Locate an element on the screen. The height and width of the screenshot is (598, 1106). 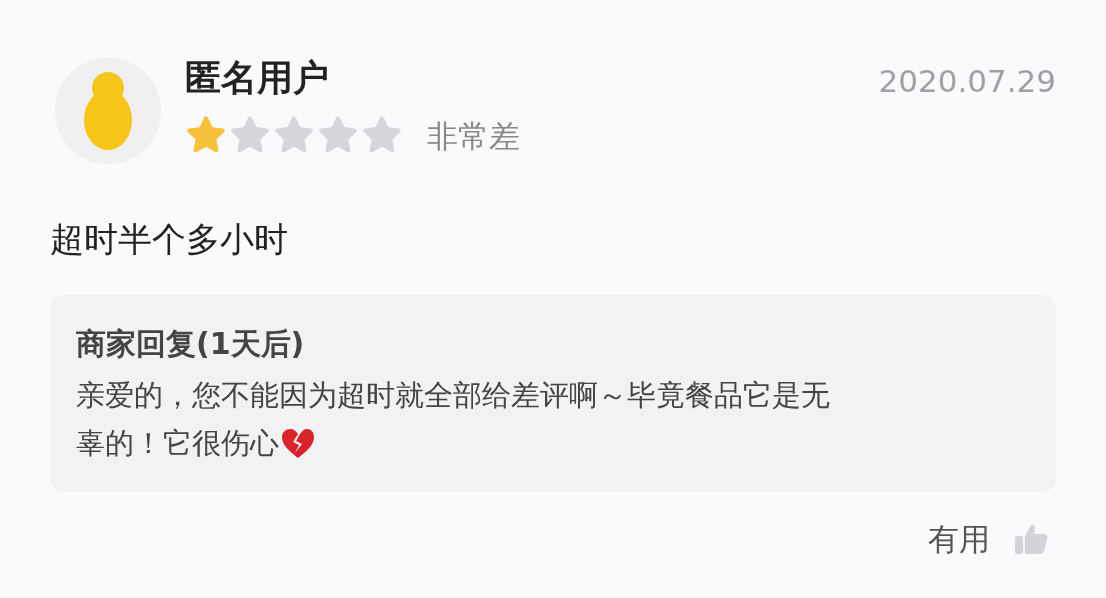
review-date: 2020.07.29 is located at coordinates (967, 81).